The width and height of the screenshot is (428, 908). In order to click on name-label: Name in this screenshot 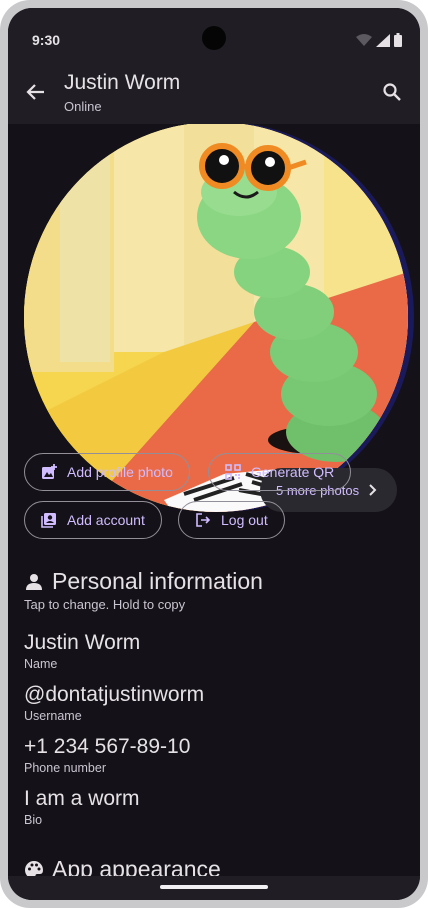, I will do `click(41, 664)`.